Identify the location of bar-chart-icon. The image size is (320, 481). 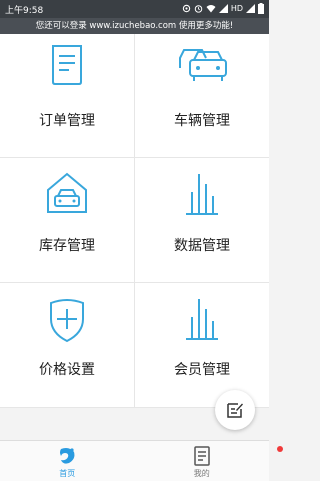
(202, 194).